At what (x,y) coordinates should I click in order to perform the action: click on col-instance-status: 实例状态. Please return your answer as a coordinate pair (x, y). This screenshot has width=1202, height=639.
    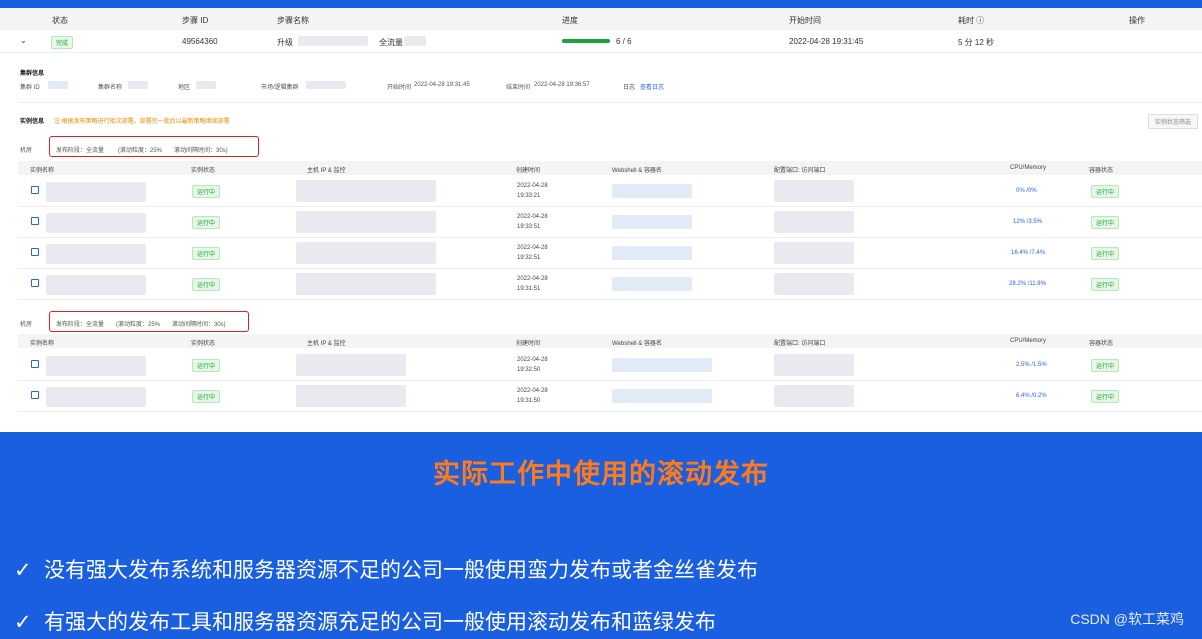
    Looking at the image, I should click on (203, 171).